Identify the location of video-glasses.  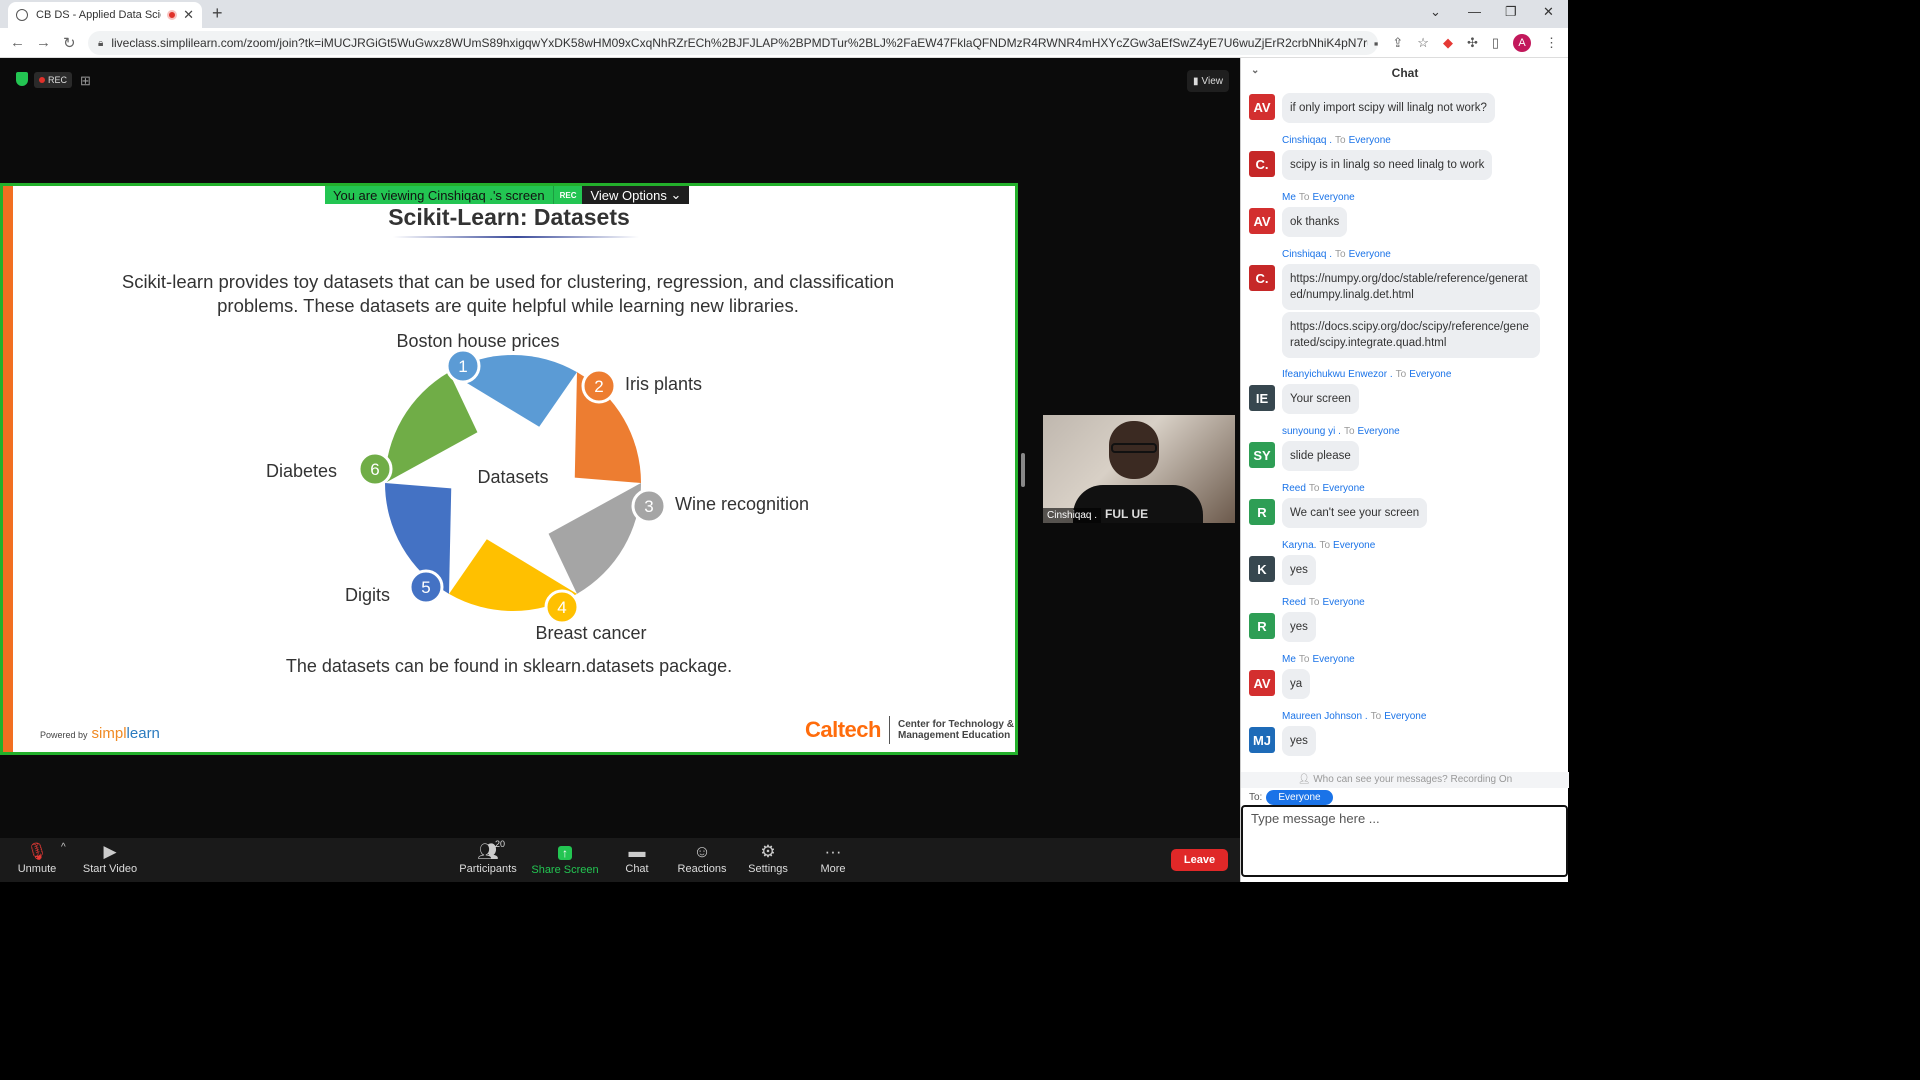
(1134, 448).